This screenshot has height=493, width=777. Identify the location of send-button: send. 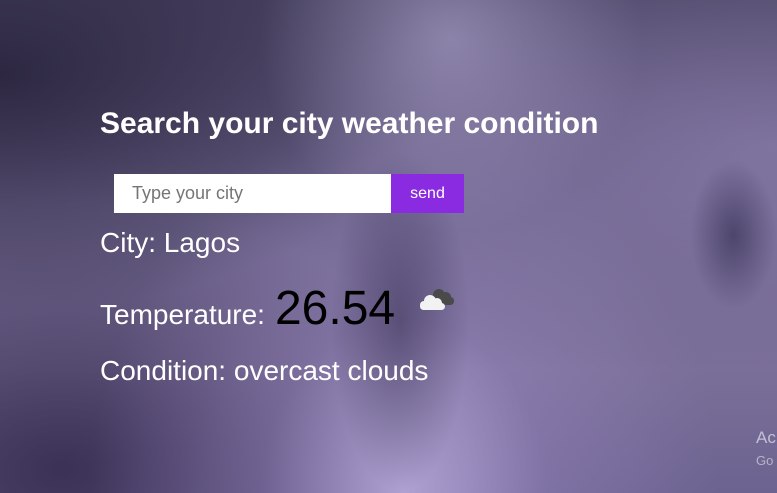
(427, 193).